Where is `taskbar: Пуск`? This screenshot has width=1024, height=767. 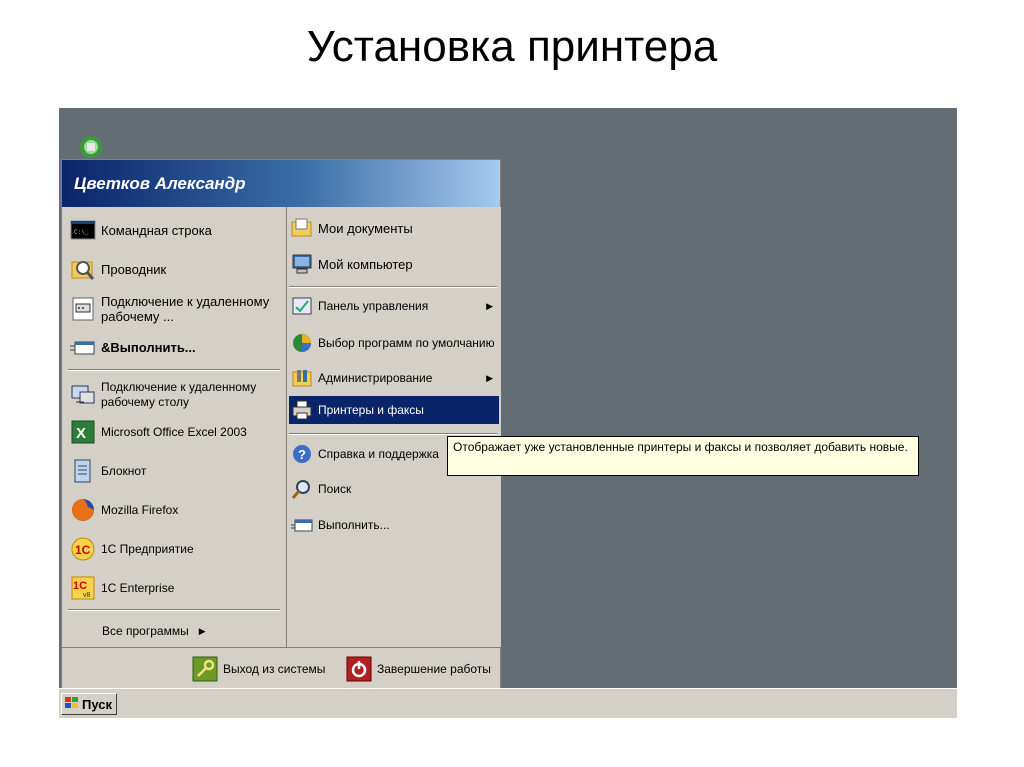
taskbar: Пуск is located at coordinates (508, 703).